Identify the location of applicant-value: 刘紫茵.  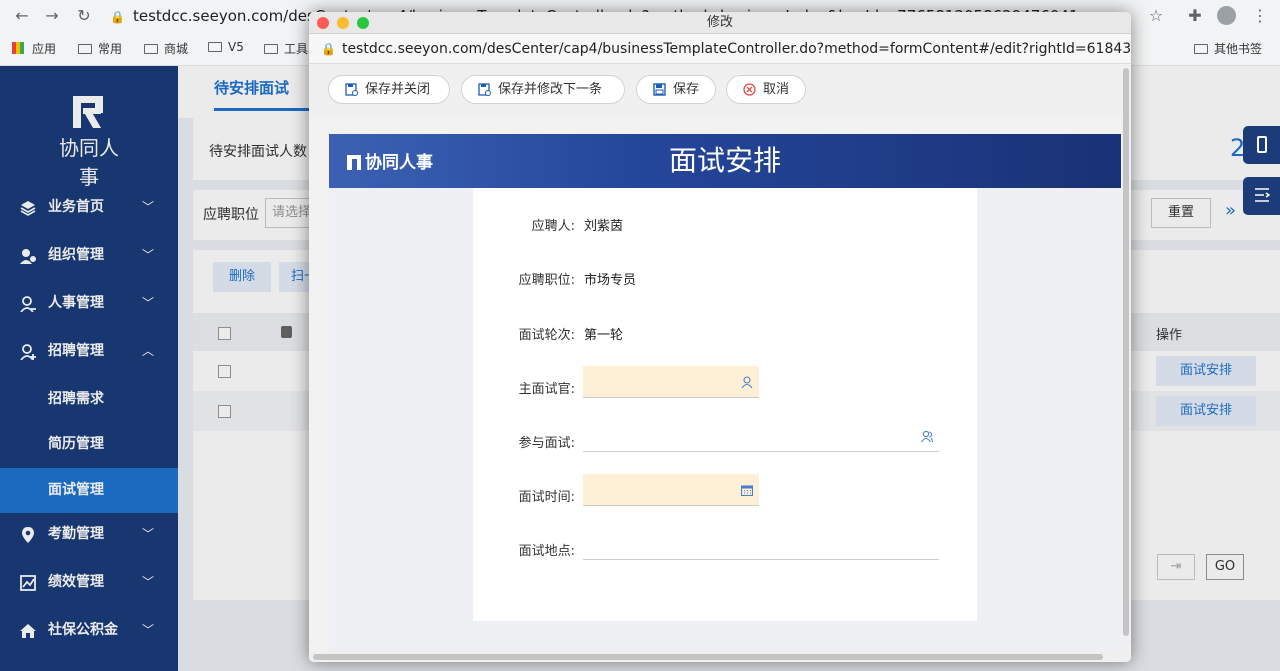
(604, 226).